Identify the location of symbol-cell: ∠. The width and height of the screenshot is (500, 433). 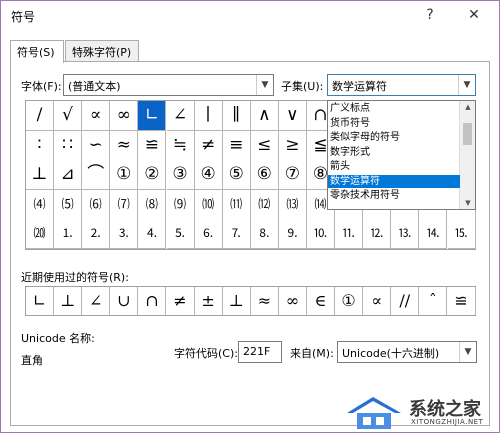
(180, 116).